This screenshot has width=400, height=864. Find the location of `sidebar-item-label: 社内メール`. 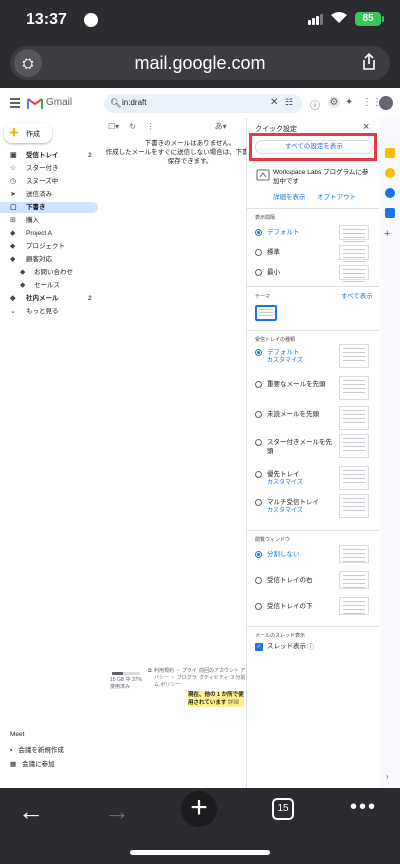

sidebar-item-label: 社内メール is located at coordinates (42, 298).